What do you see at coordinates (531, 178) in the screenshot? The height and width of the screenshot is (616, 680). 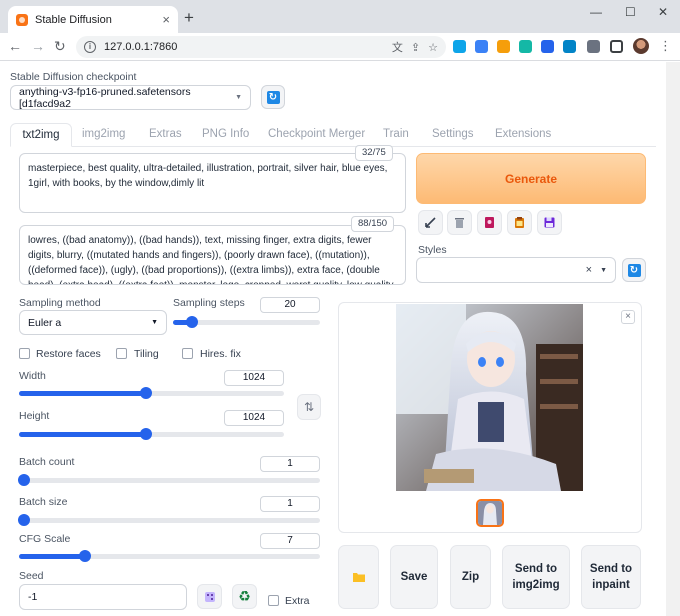 I see `generate-button: Generate` at bounding box center [531, 178].